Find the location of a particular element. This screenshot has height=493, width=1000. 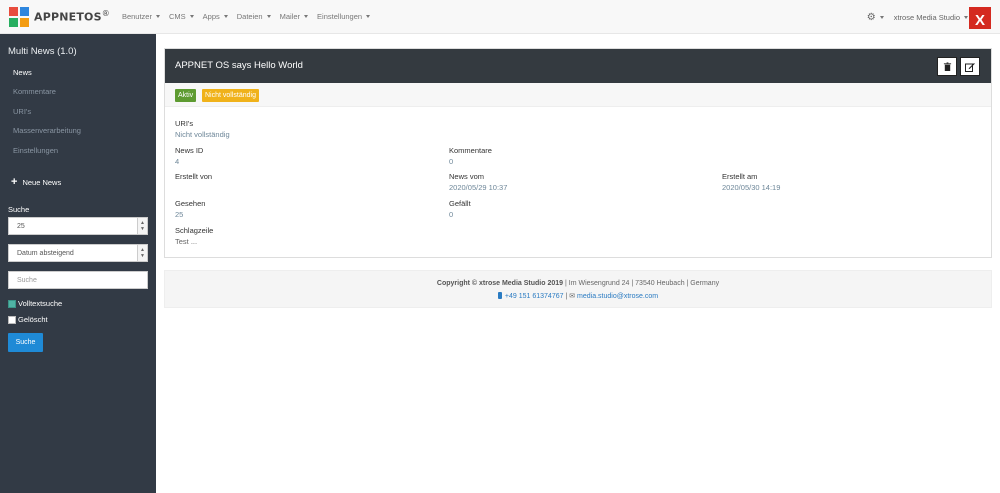

sidebar-item-kommentare: Kommentare is located at coordinates (34, 91).